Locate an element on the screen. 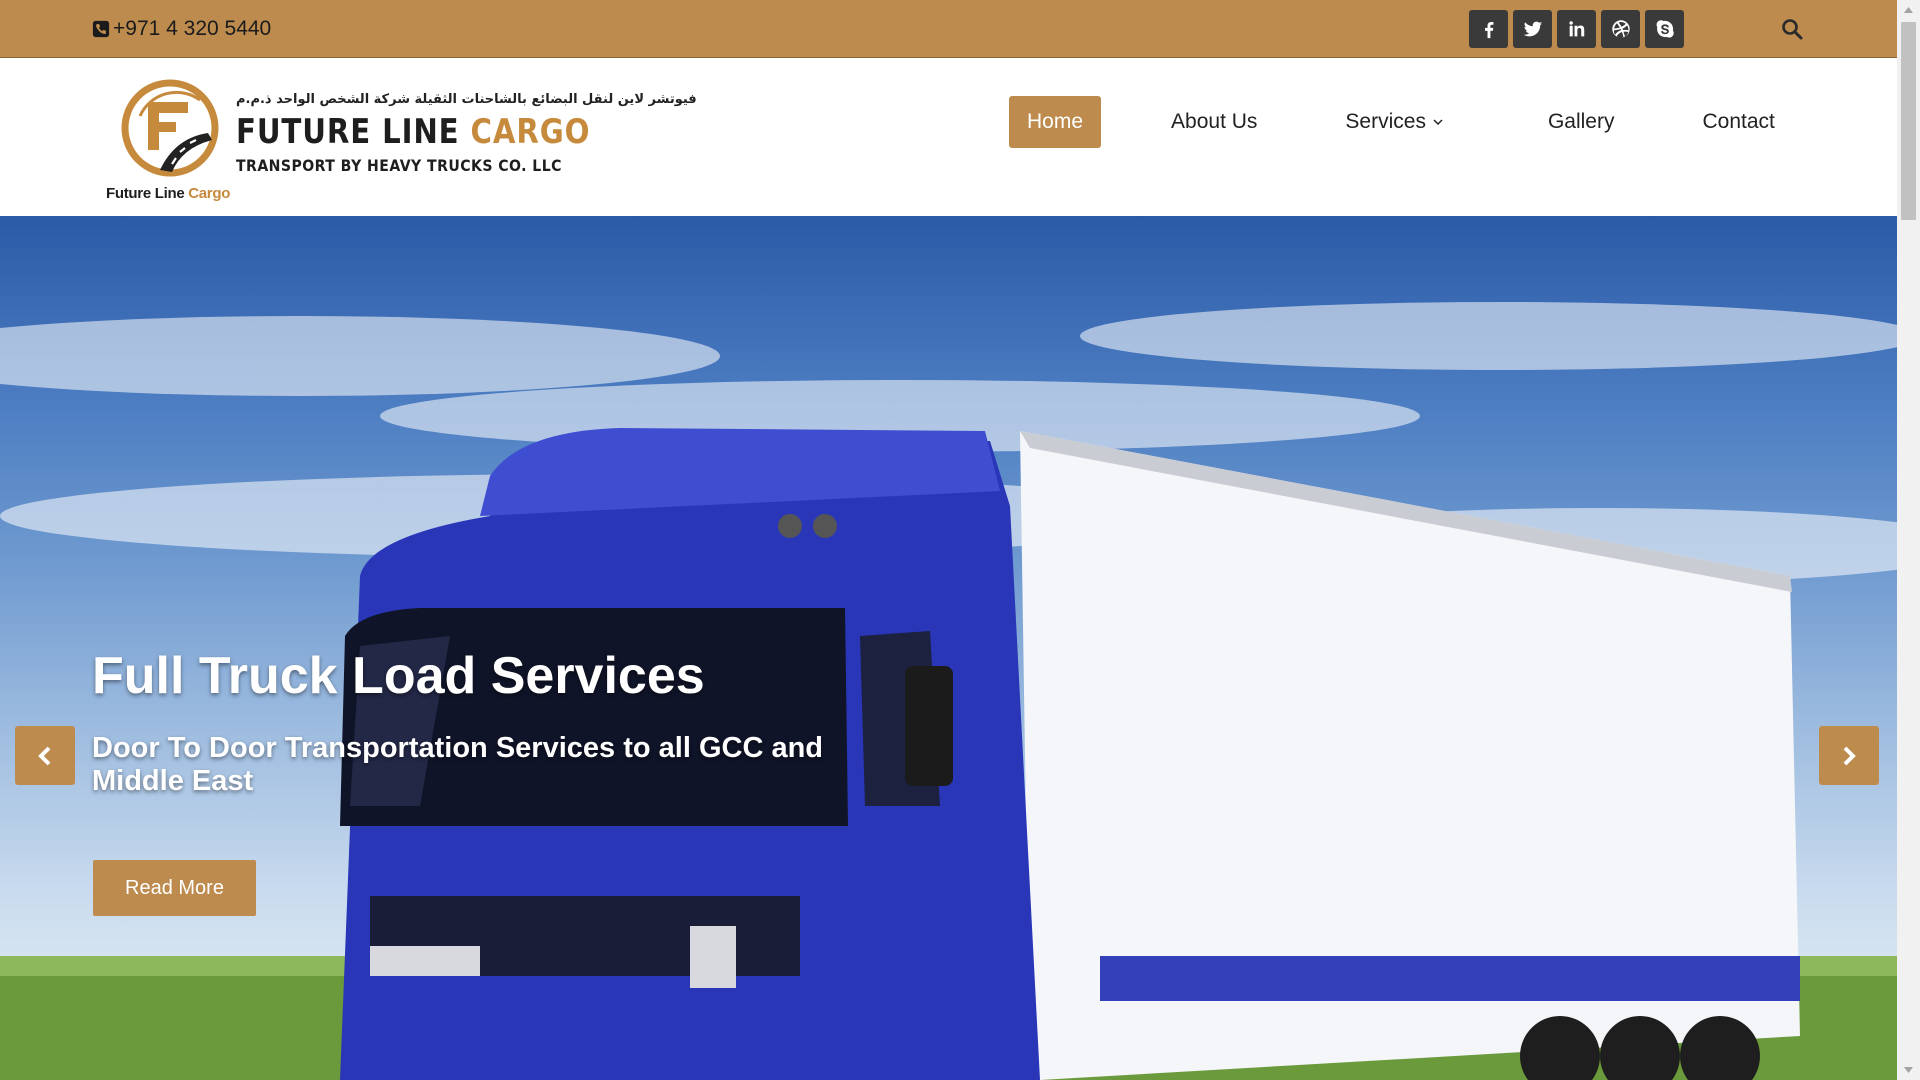 The height and width of the screenshot is (1080, 1920). facebook-button is located at coordinates (1488, 29).